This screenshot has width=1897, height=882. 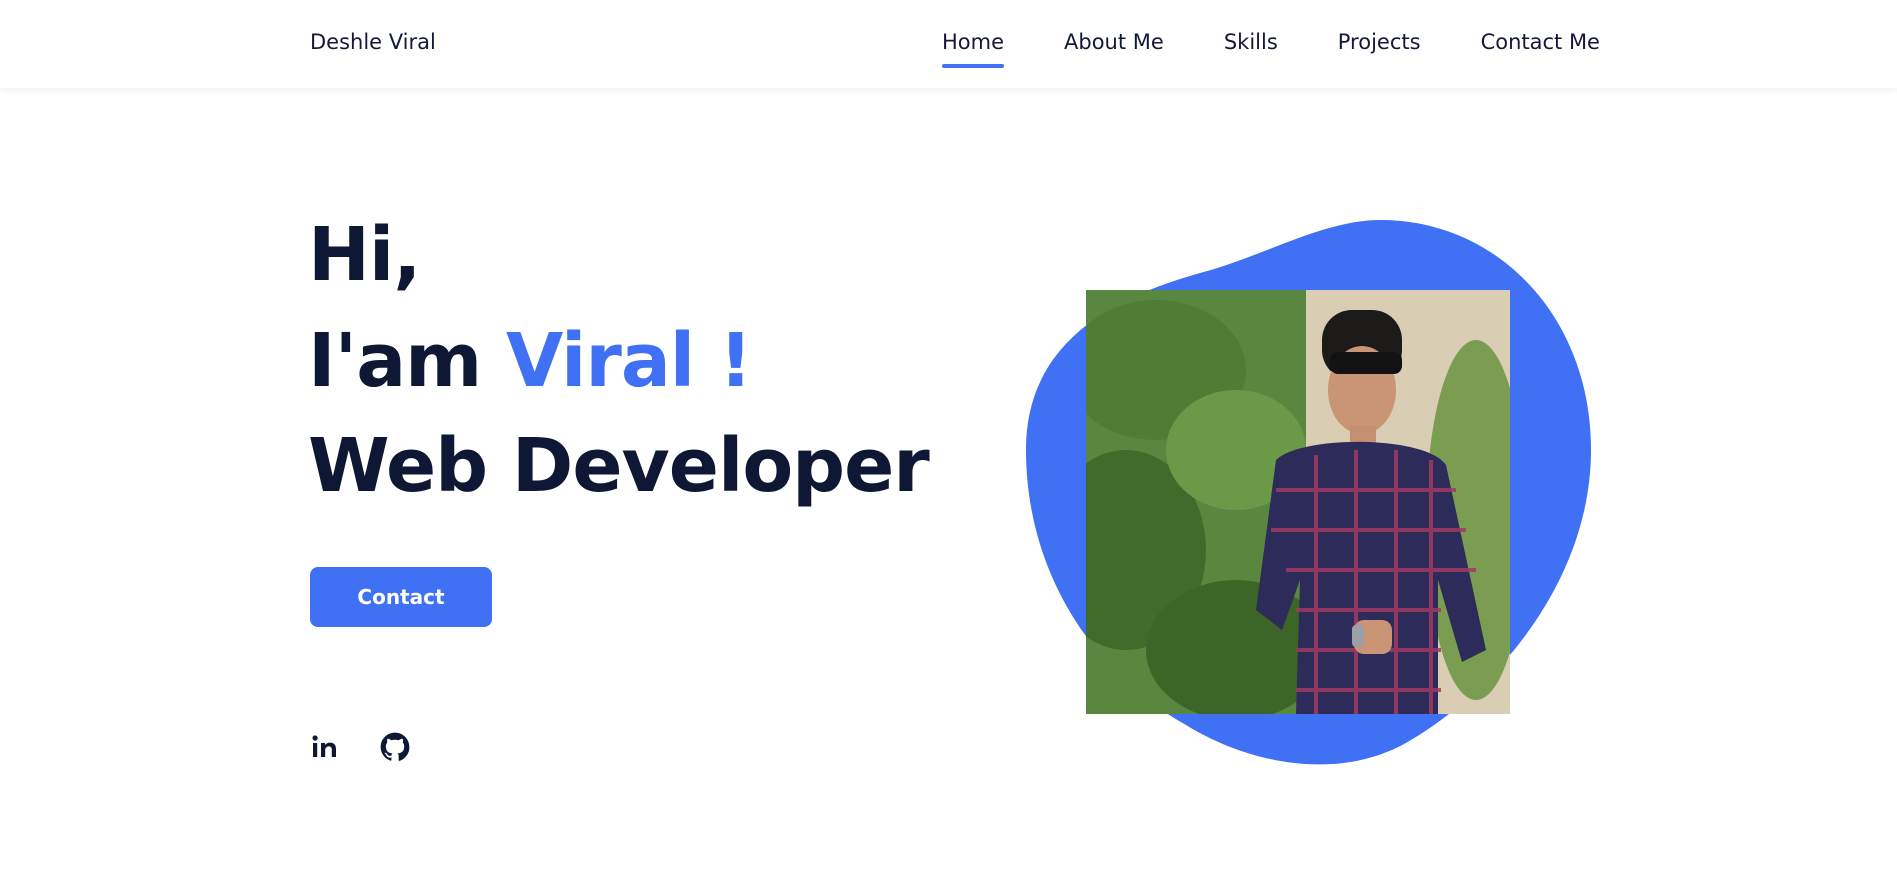 What do you see at coordinates (619, 466) in the screenshot?
I see `hero-role: Web Developer` at bounding box center [619, 466].